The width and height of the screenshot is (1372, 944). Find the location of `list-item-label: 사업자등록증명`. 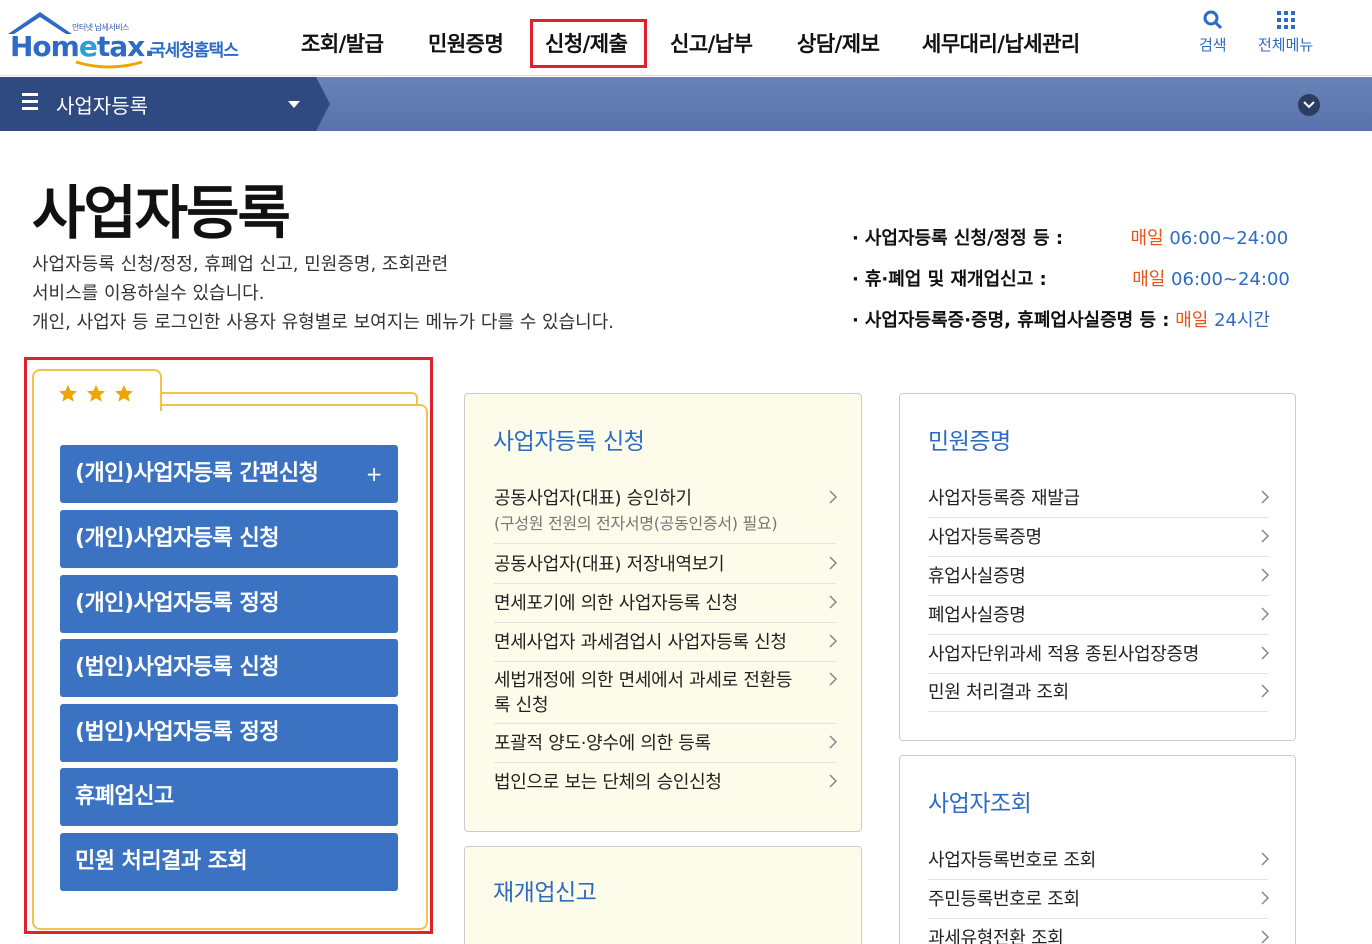

list-item-label: 사업자등록증명 is located at coordinates (985, 537).